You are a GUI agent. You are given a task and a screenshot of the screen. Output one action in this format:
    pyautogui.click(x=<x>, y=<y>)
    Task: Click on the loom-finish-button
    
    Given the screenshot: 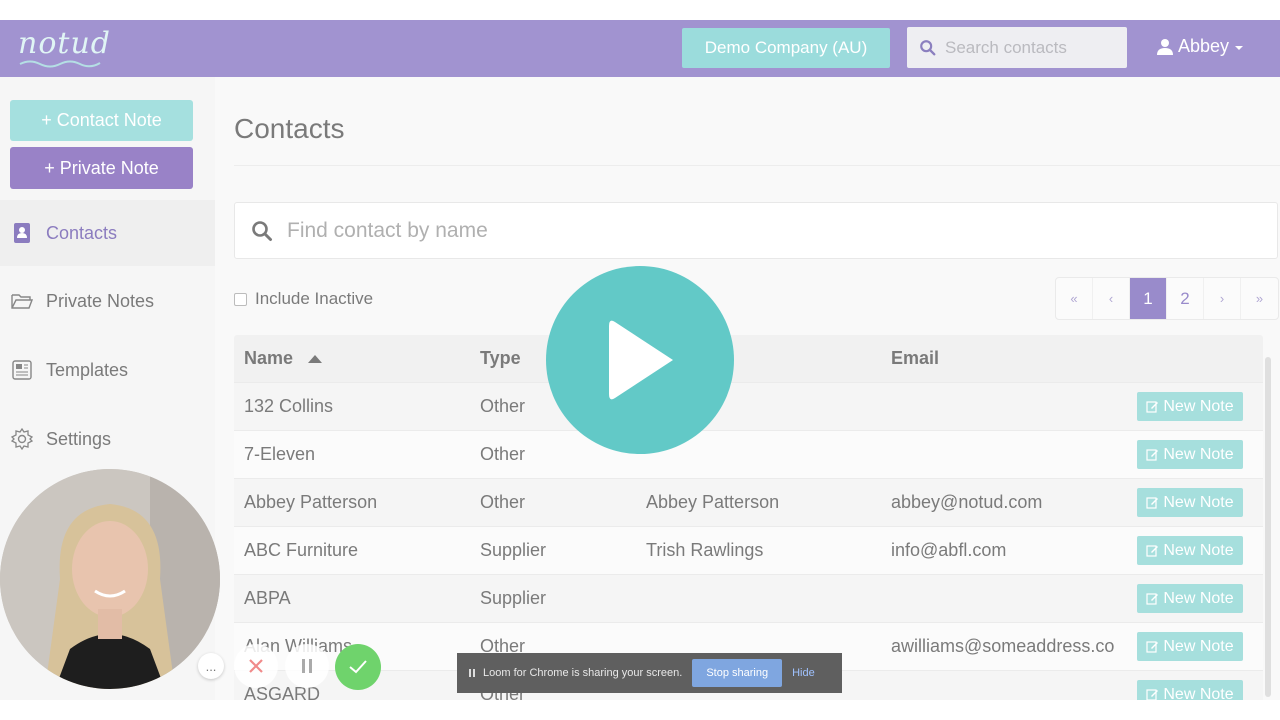 What is the action you would take?
    pyautogui.click(x=358, y=667)
    